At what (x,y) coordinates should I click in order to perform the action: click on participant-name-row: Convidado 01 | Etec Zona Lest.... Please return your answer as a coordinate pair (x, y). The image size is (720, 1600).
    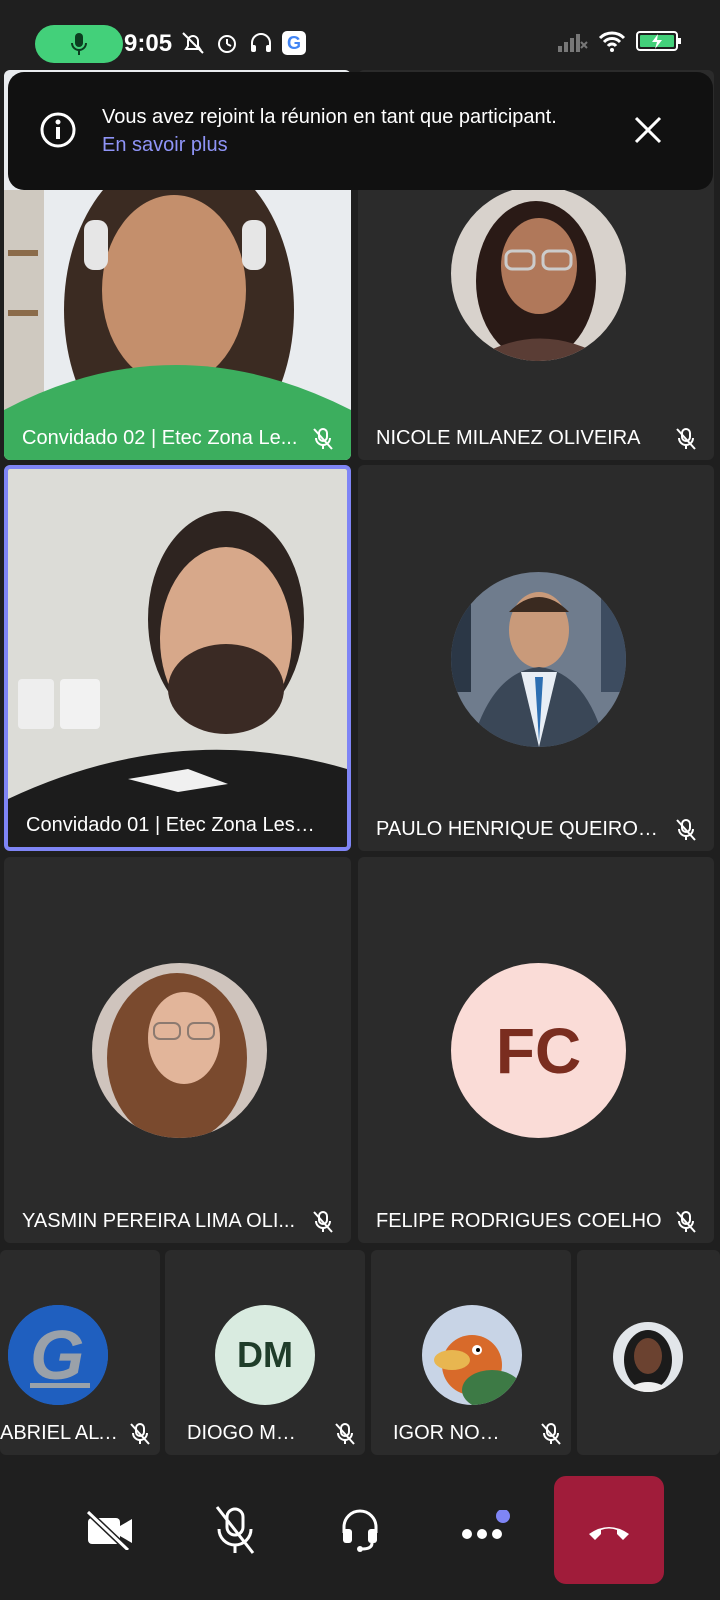
    Looking at the image, I should click on (177, 825).